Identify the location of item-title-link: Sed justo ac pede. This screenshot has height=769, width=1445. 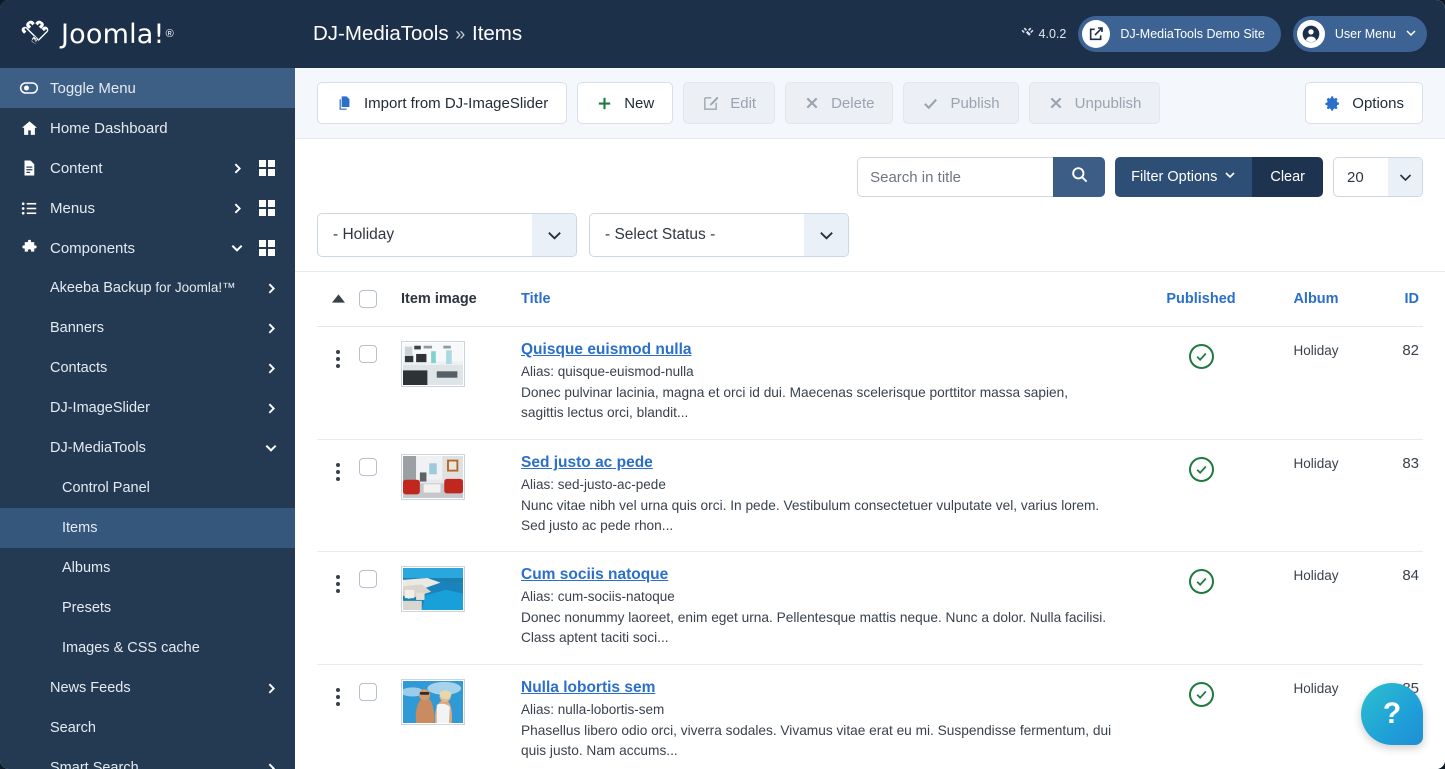
(587, 463).